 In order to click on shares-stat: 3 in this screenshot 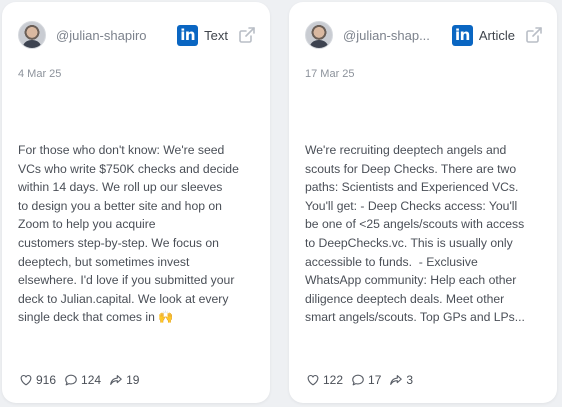, I will do `click(401, 380)`.